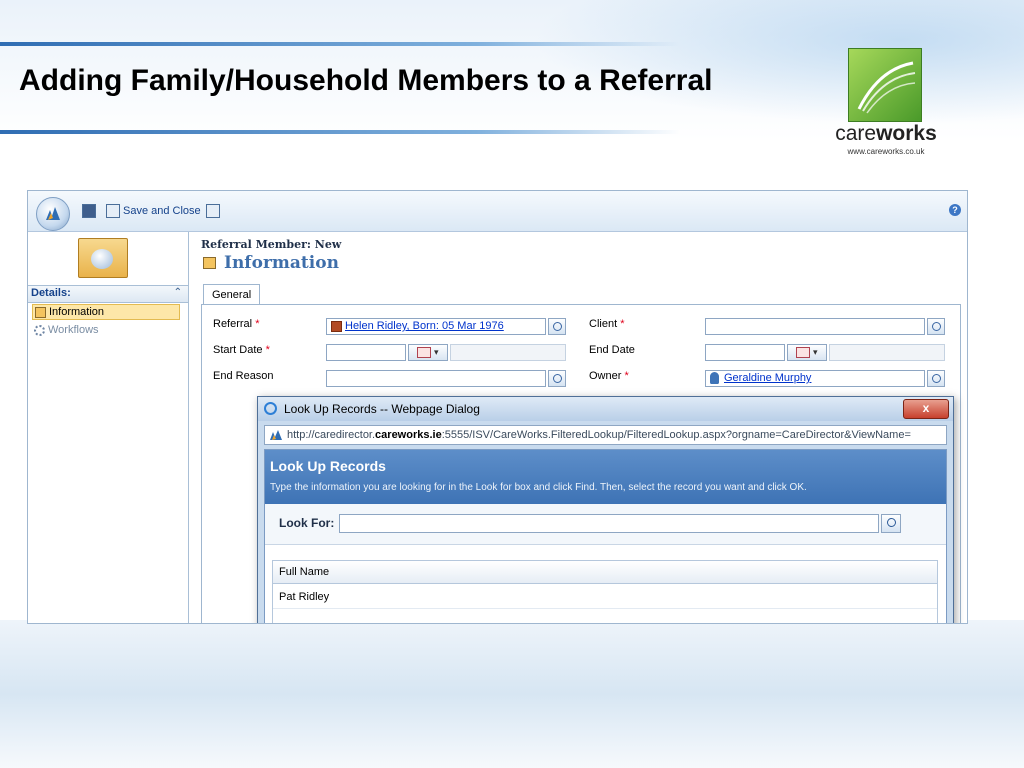 The height and width of the screenshot is (768, 1024). Describe the element at coordinates (886, 133) in the screenshot. I see `logo-wordmark: careworks` at that location.